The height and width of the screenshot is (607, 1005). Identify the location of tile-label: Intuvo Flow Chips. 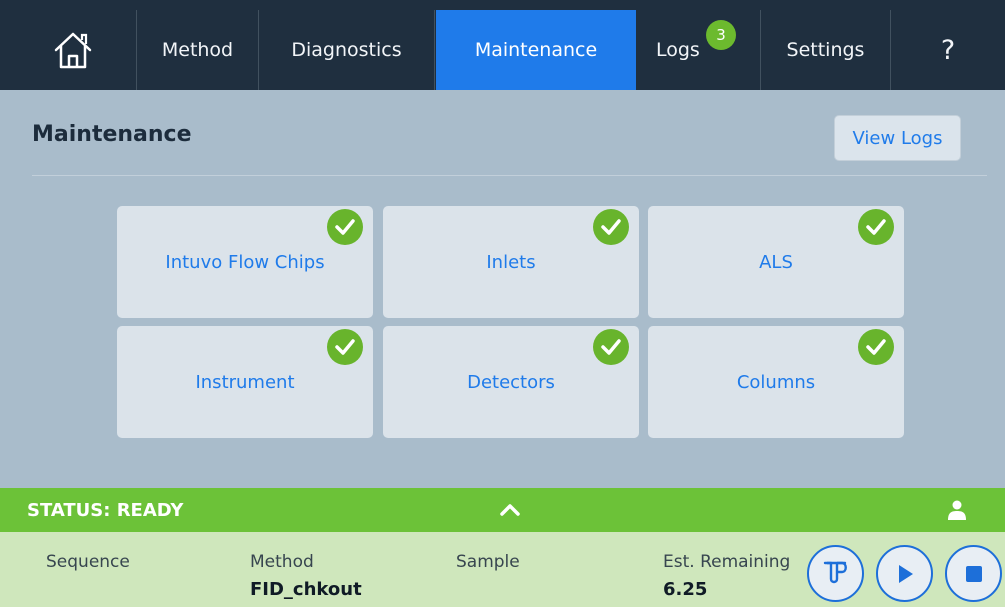
(245, 262).